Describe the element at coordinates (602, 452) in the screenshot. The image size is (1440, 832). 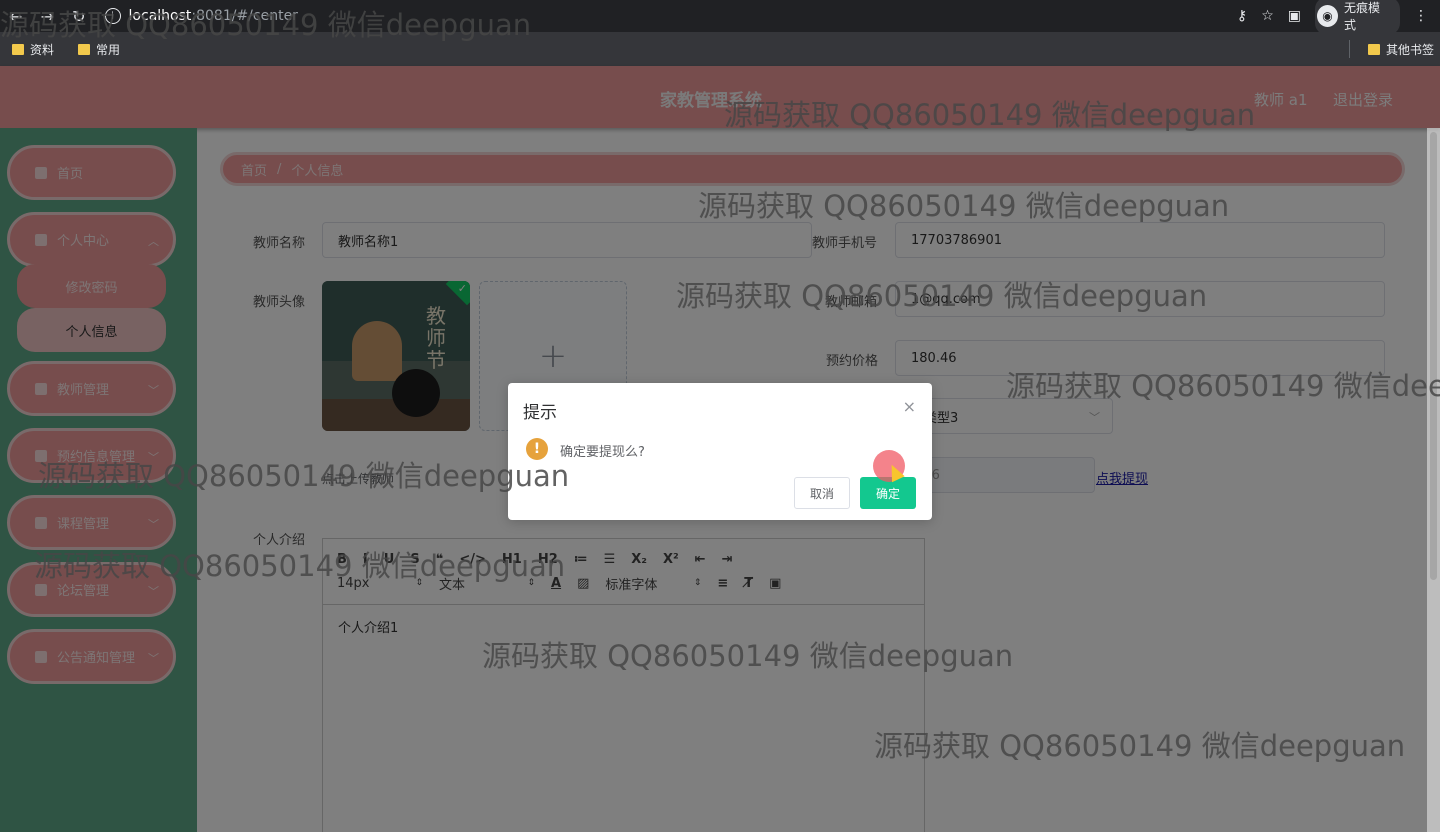
I see `dialog-message: 确定要提现么?` at that location.